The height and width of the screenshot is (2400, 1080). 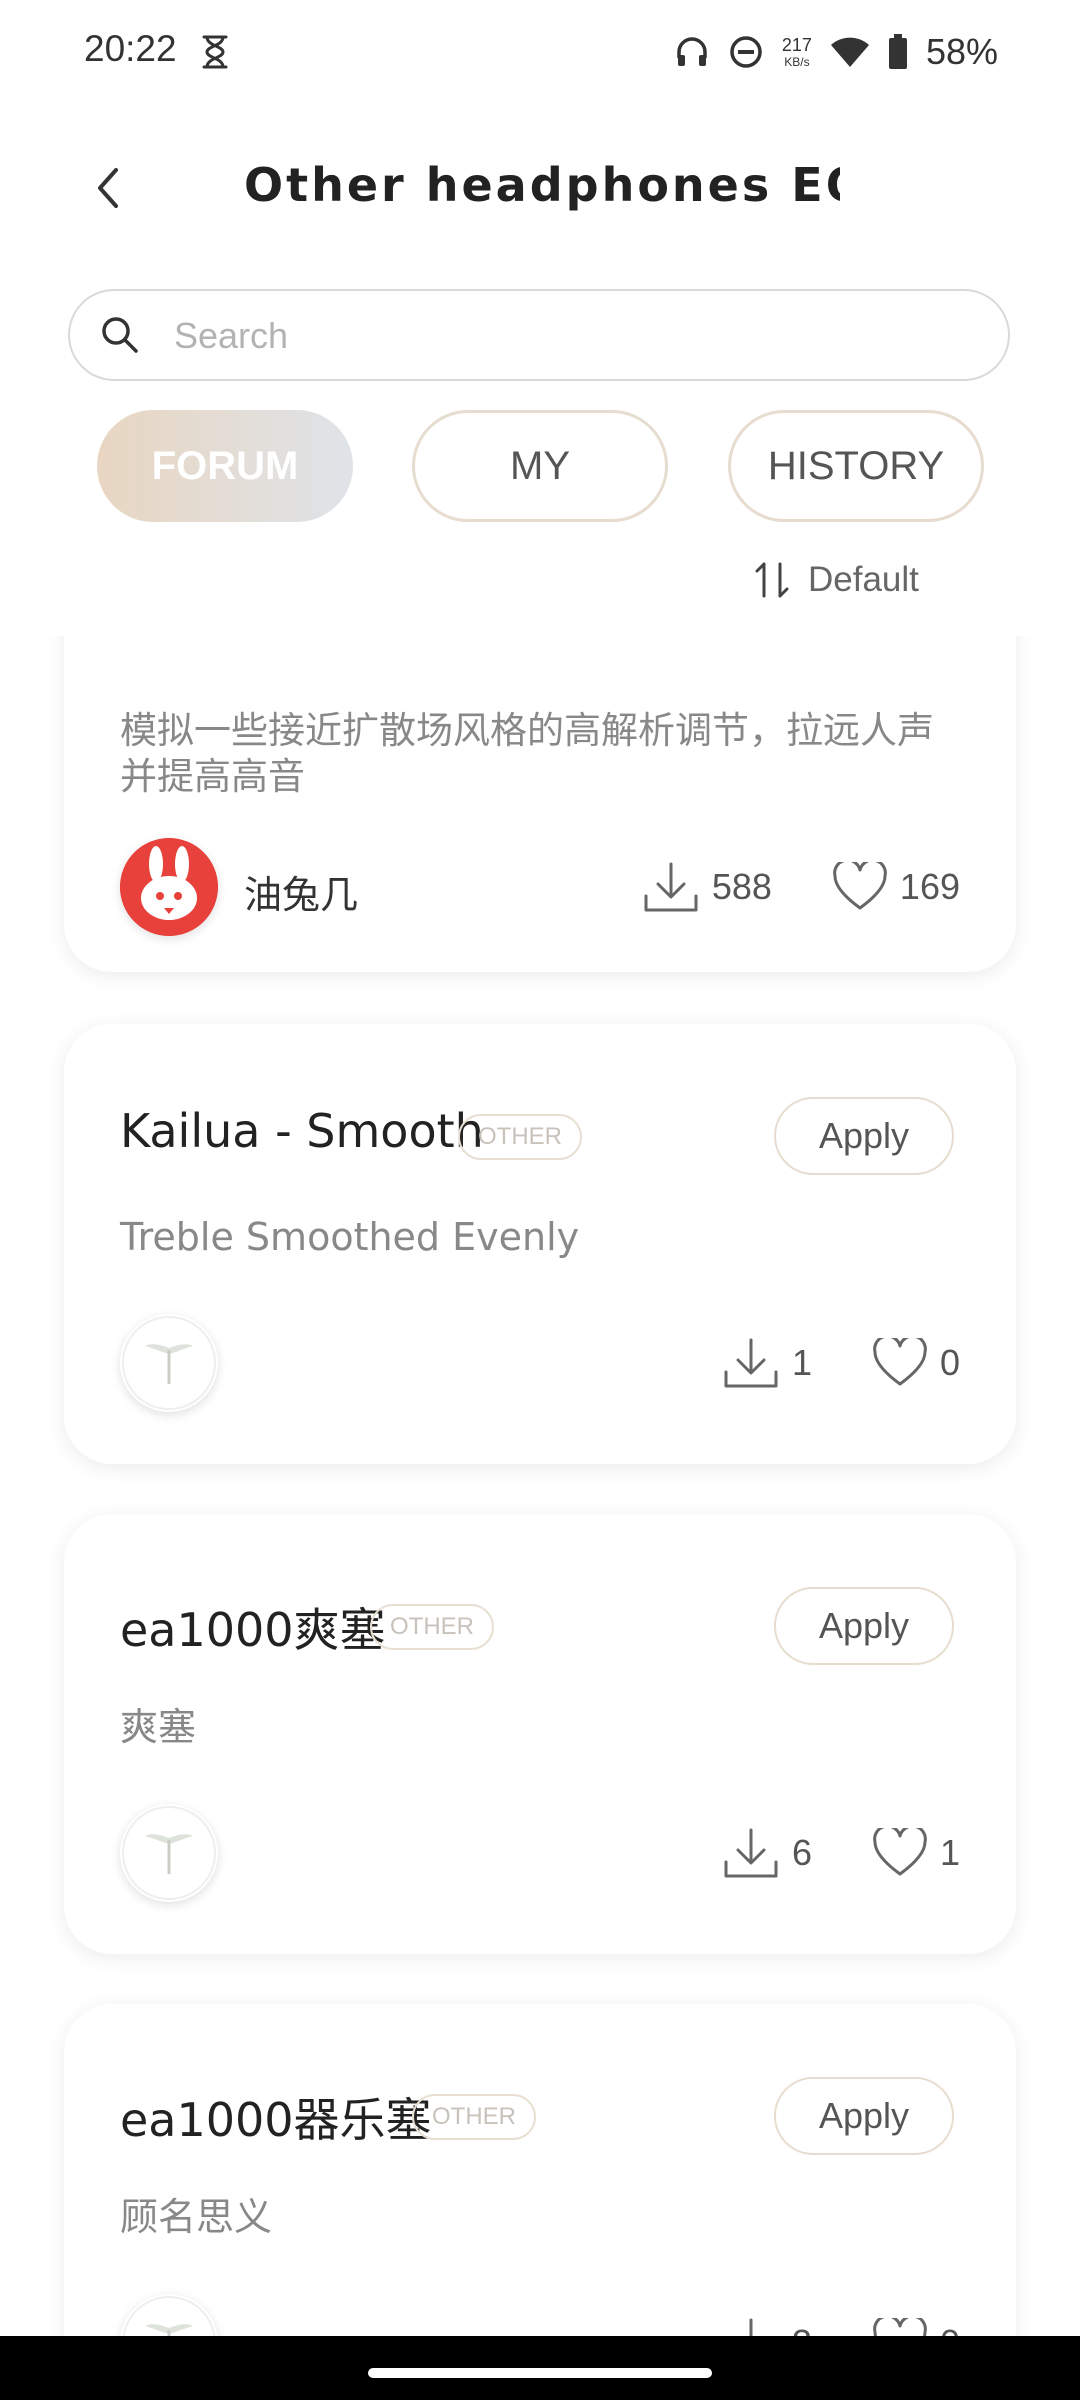 What do you see at coordinates (797, 62) in the screenshot?
I see `network-speed-unit: KB/s` at bounding box center [797, 62].